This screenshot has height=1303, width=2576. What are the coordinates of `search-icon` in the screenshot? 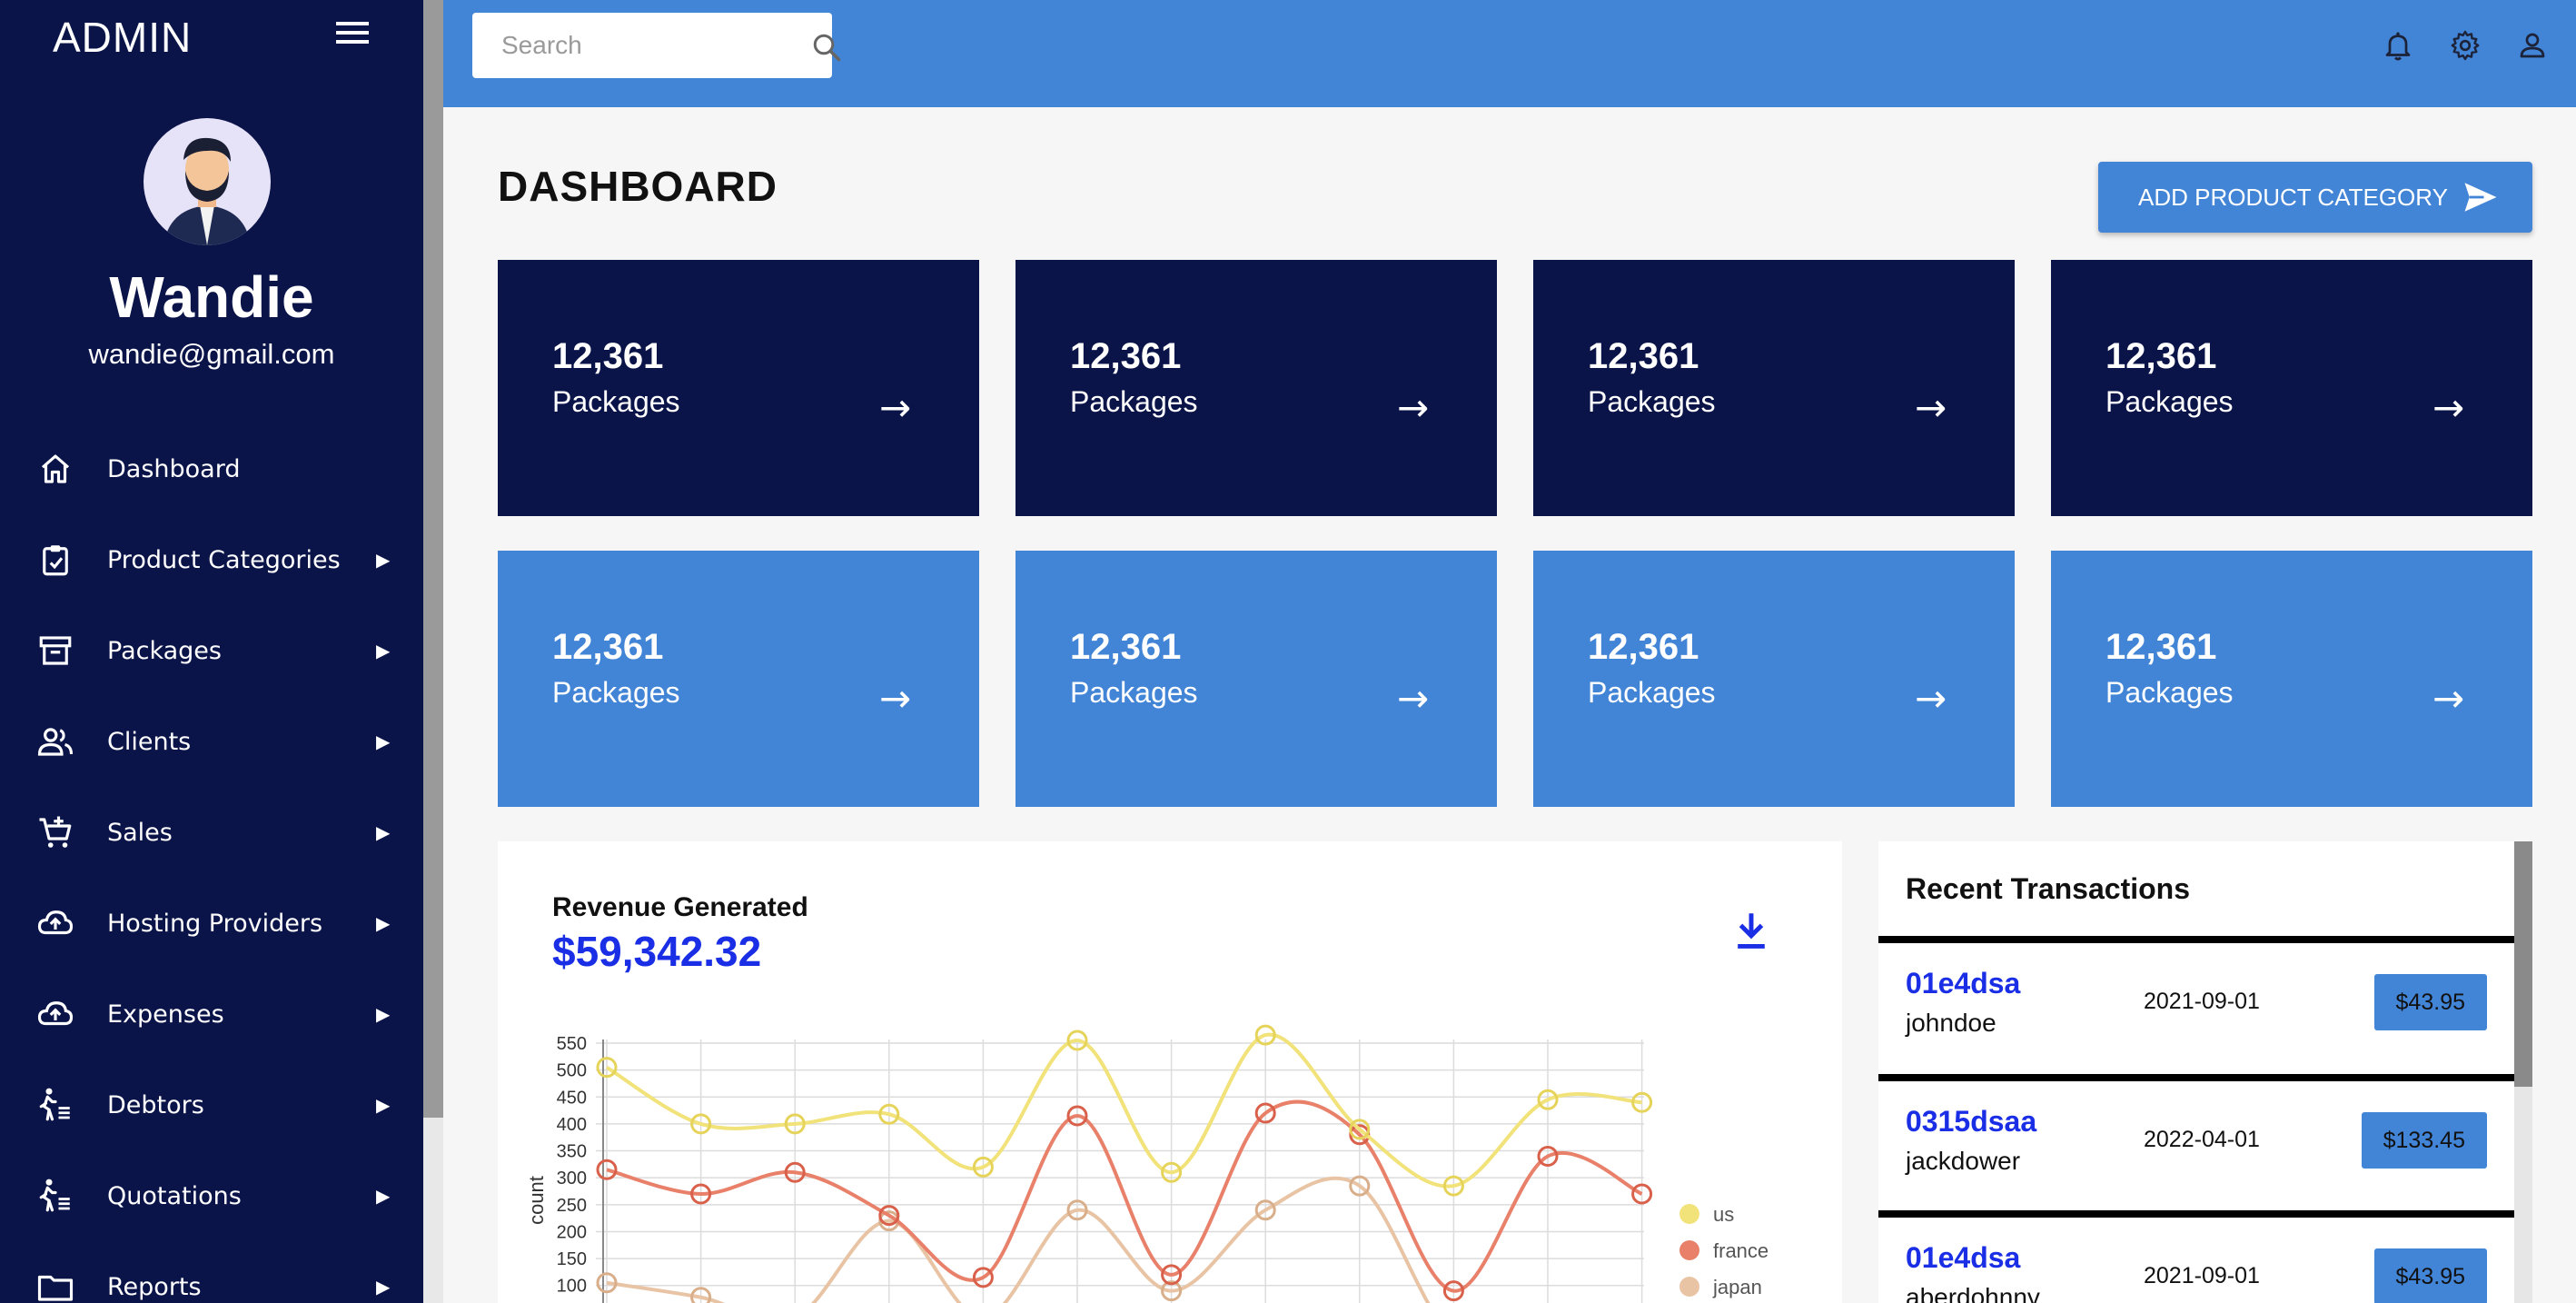 It's located at (826, 48).